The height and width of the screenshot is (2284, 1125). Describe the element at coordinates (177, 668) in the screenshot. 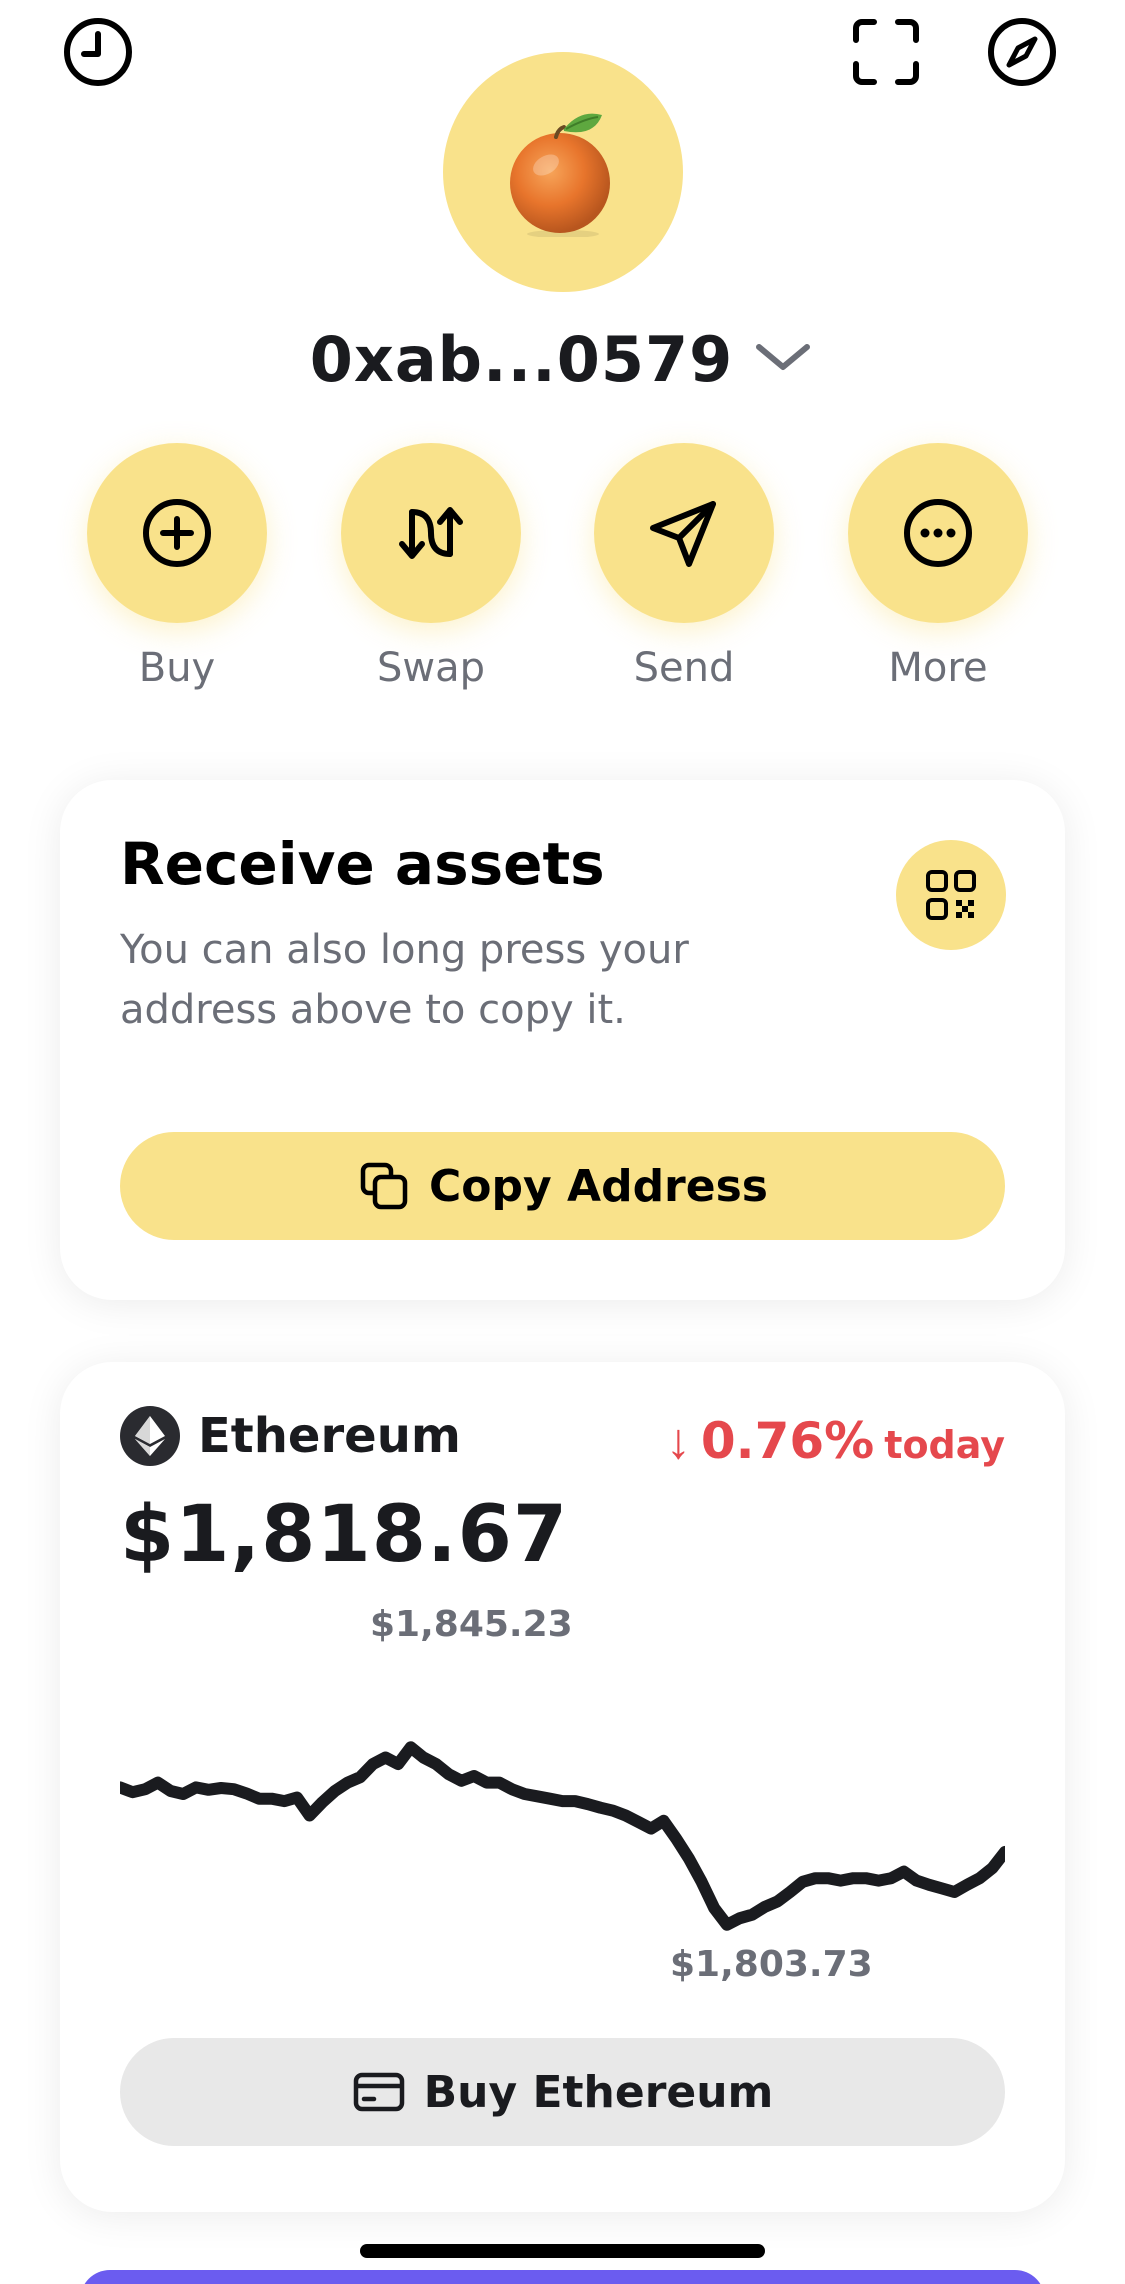

I see `buy-label: Buy` at that location.